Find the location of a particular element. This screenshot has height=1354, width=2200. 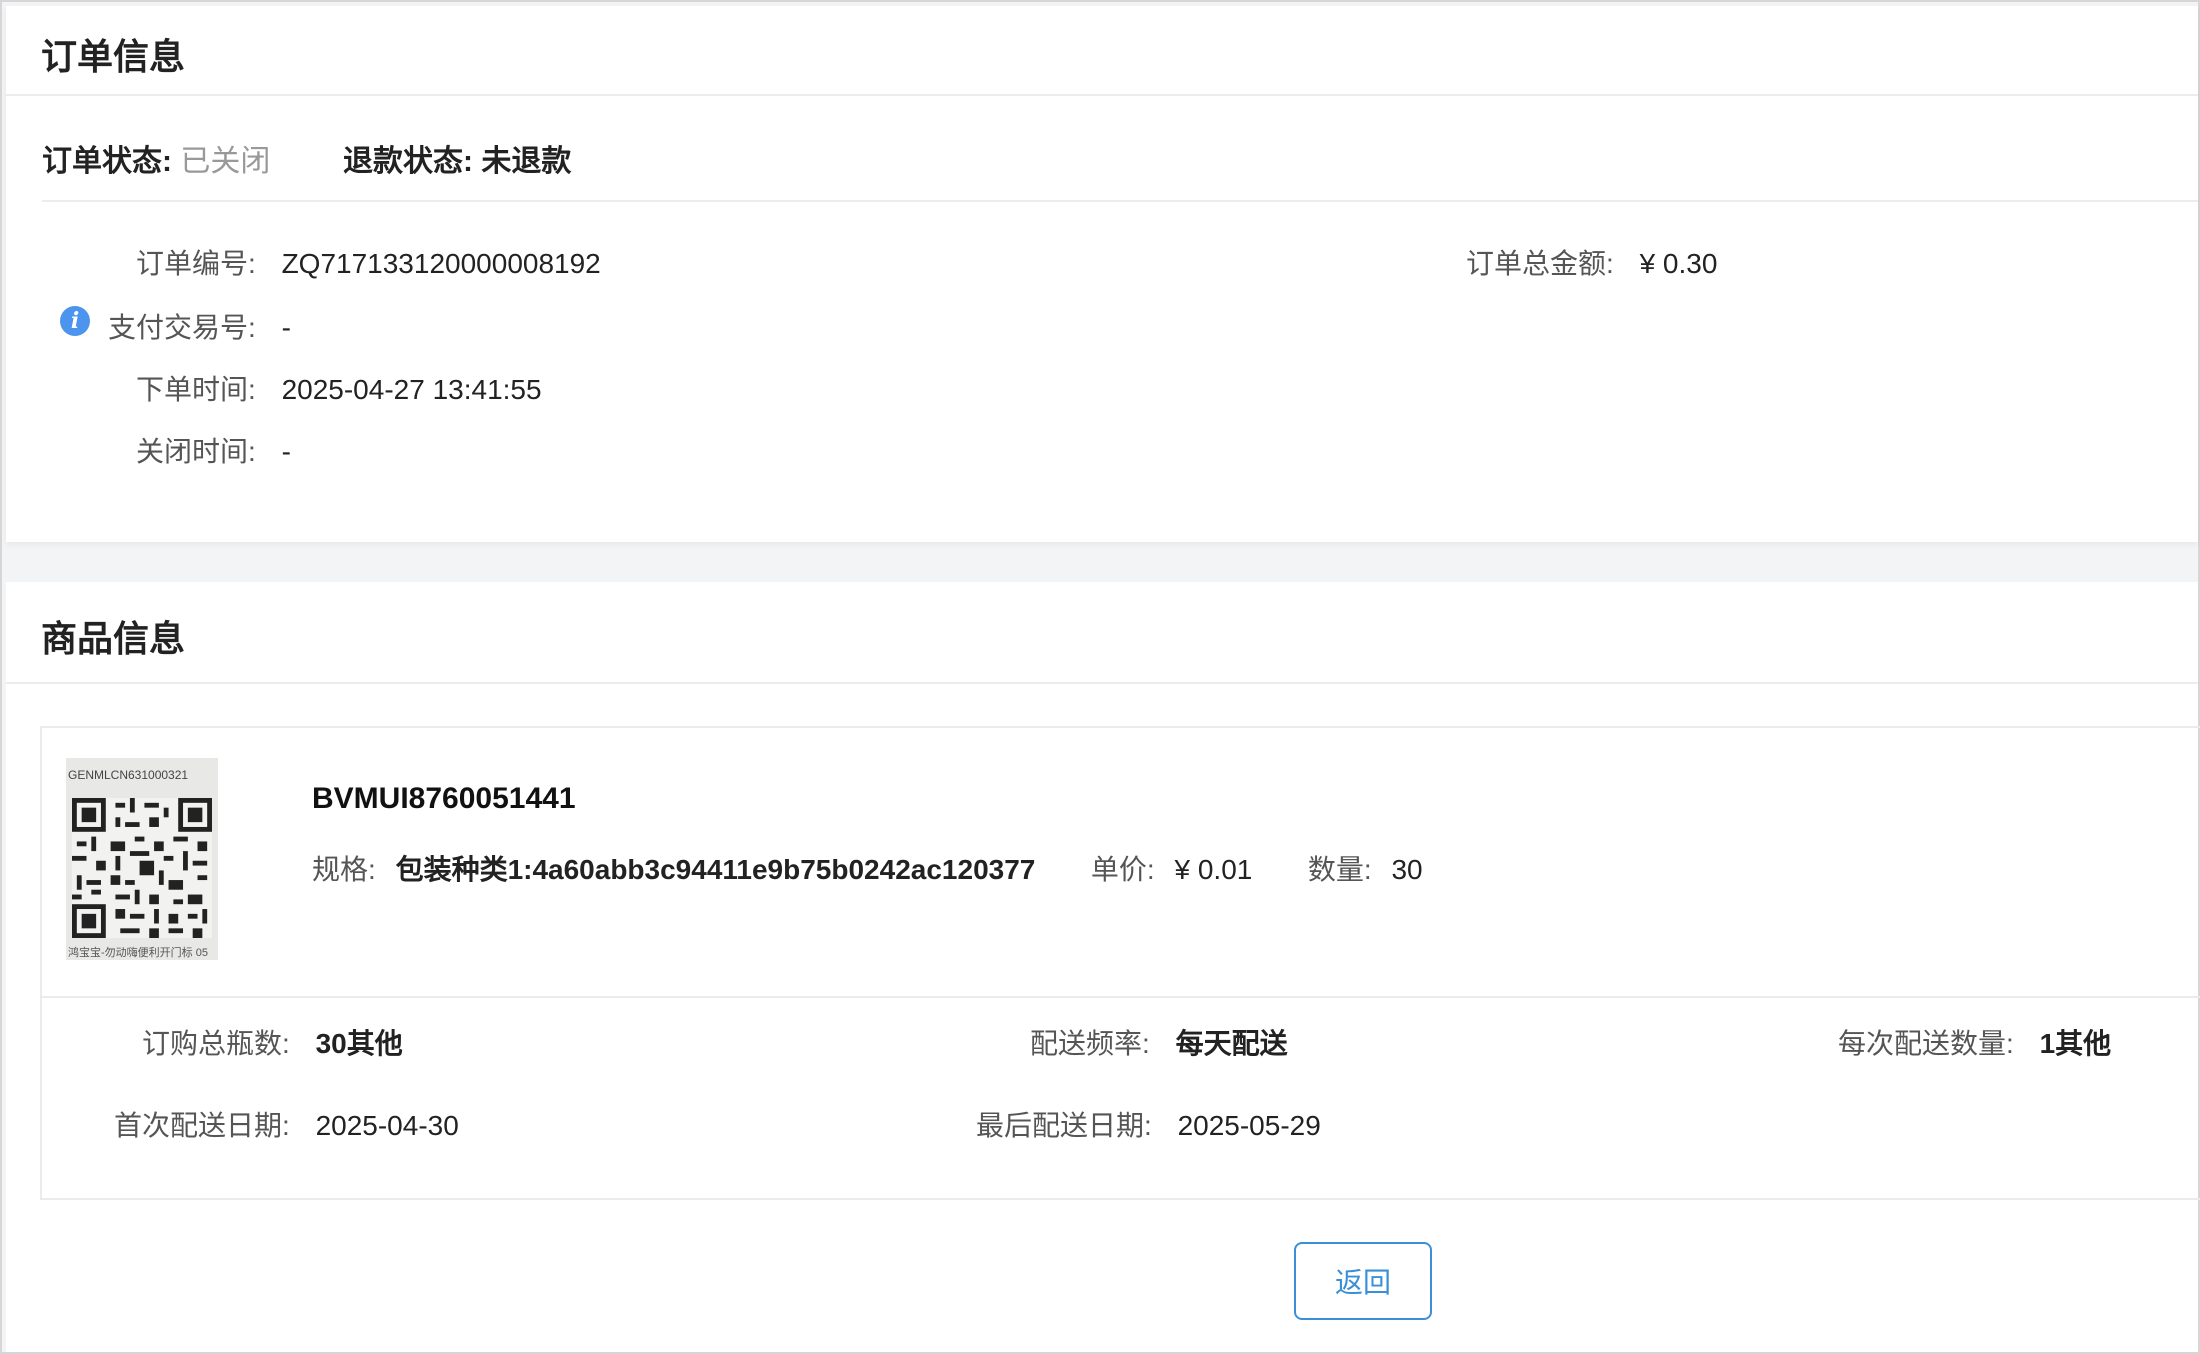

total-amount-label: 订单总金额: is located at coordinates (1540, 263).